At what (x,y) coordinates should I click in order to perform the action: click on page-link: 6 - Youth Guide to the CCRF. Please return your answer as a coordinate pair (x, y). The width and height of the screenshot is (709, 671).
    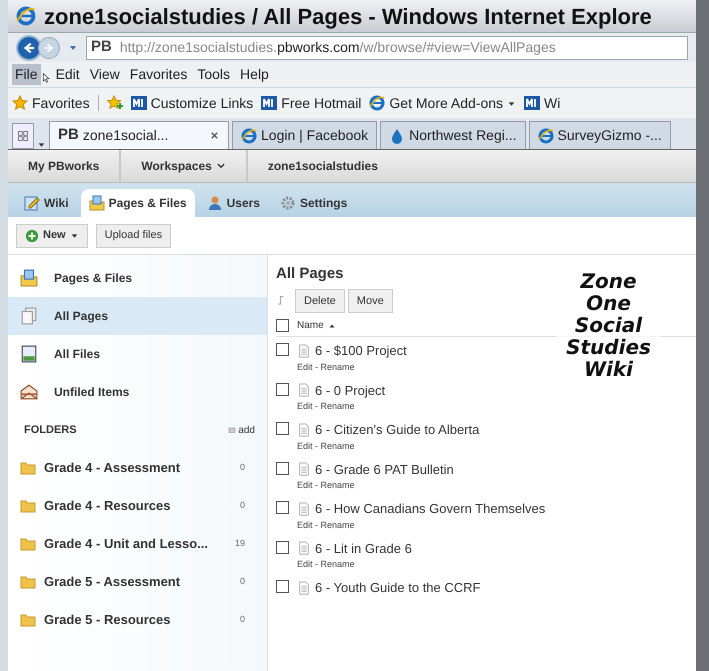
    Looking at the image, I should click on (397, 588).